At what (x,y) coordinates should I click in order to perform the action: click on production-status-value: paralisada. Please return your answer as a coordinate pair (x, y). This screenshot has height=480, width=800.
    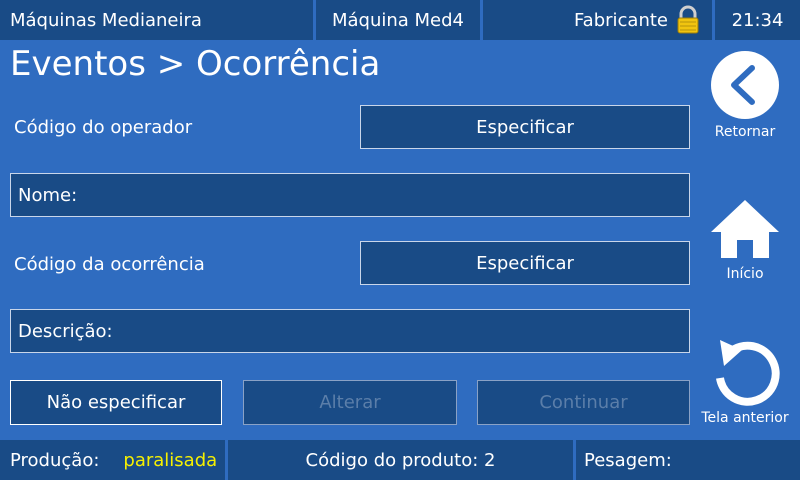
    Looking at the image, I should click on (170, 460).